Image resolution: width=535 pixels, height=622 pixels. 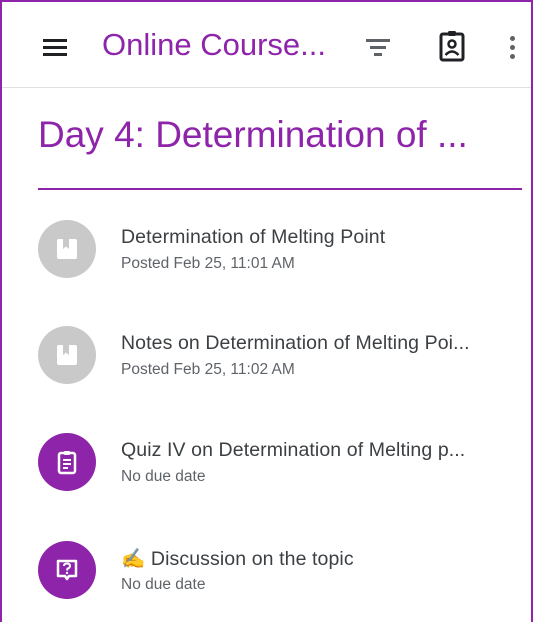 I want to click on list-item: ✍️ Discussion on the topic No due date, so click(x=266, y=576).